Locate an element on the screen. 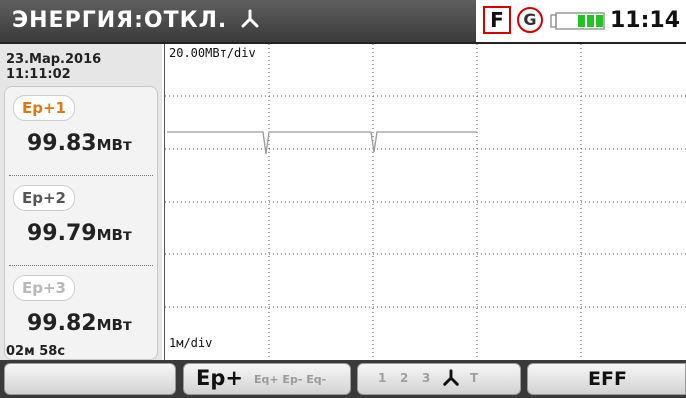 This screenshot has height=398, width=686. value-row-ep3: Ep+3 99.82МВт is located at coordinates (81, 311).